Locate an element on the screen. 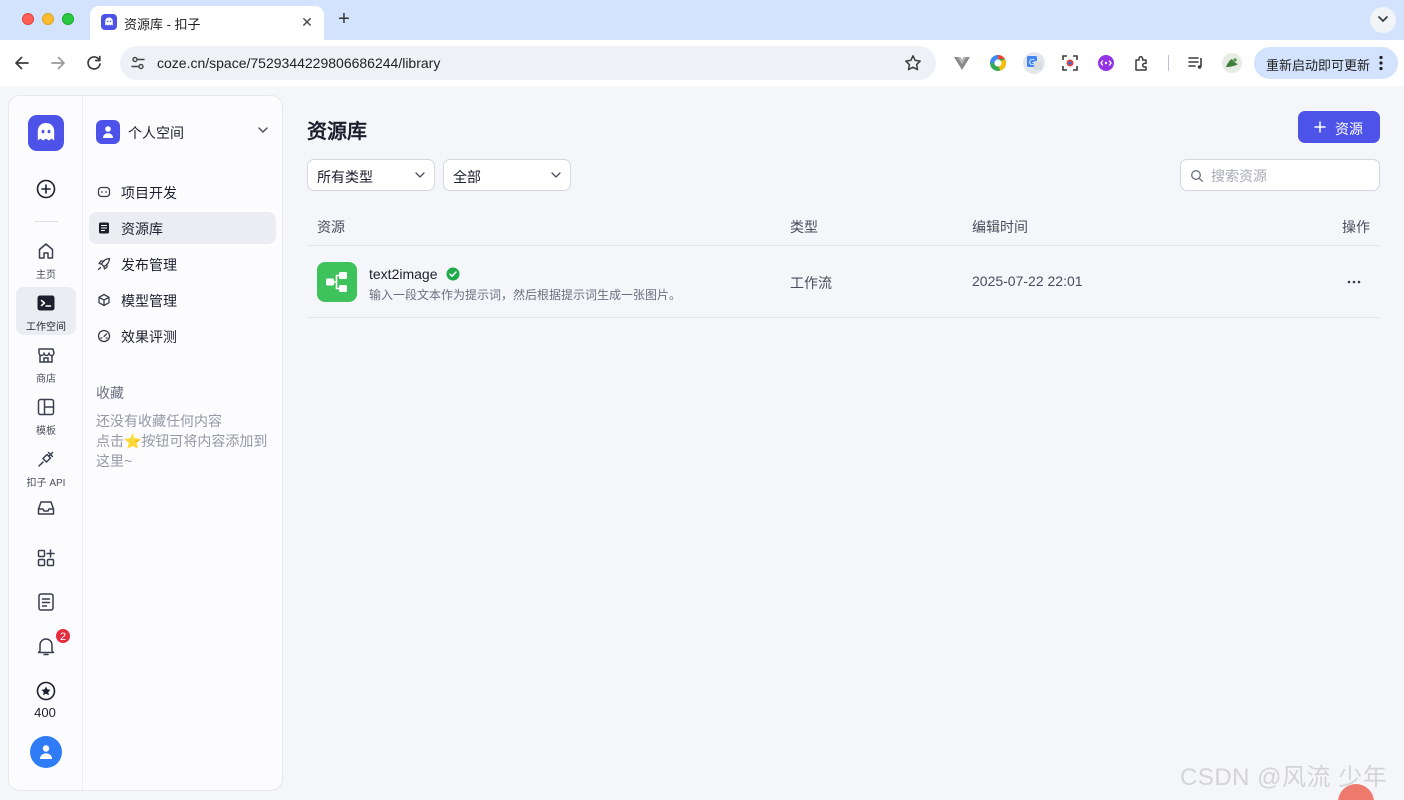 This screenshot has width=1404, height=800. reload-icon is located at coordinates (94, 63).